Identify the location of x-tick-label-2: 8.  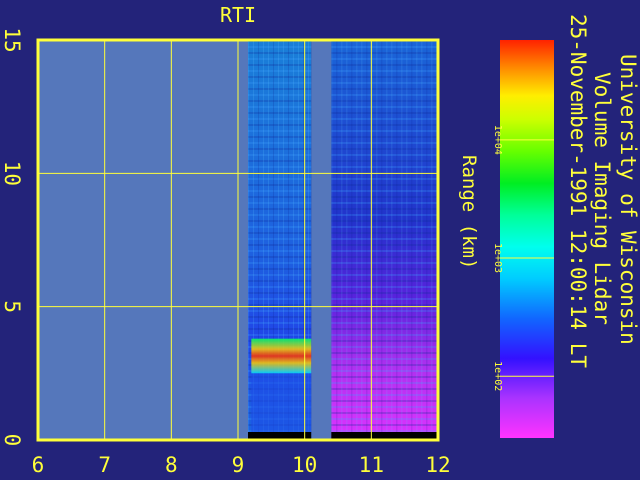
(171, 465).